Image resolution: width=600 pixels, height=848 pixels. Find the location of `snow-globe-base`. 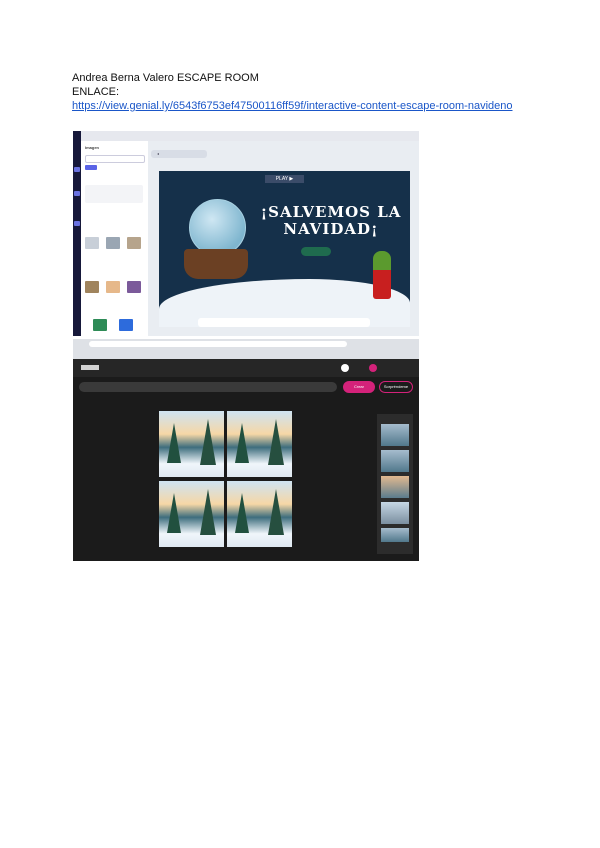

snow-globe-base is located at coordinates (216, 264).